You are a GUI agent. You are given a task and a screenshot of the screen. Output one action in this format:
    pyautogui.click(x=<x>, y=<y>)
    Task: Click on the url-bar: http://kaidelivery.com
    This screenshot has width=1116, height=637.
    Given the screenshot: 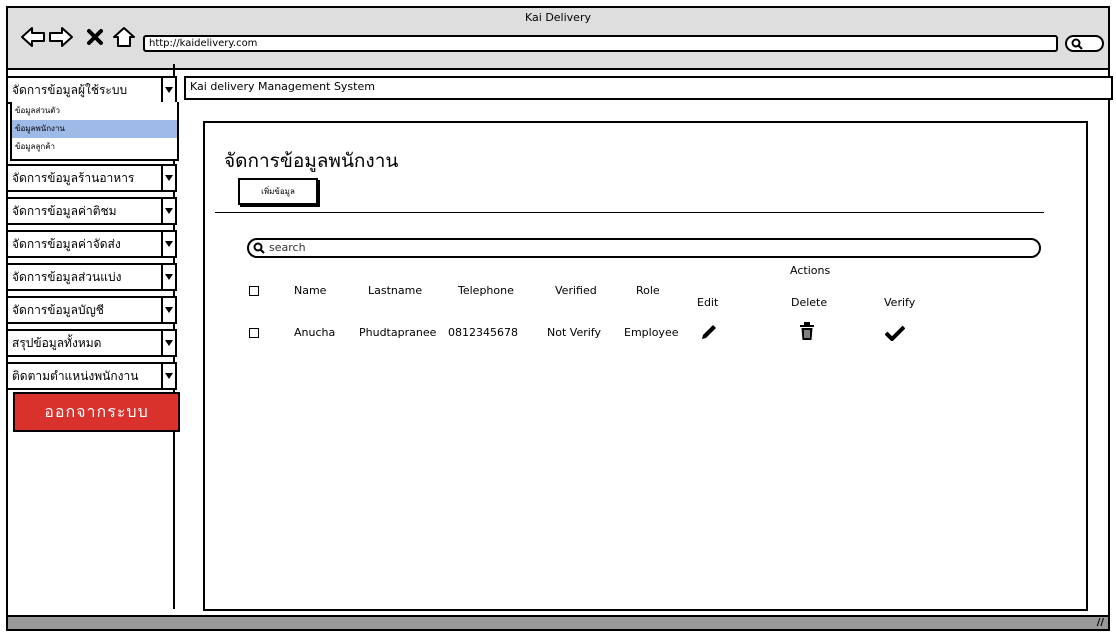 What is the action you would take?
    pyautogui.click(x=600, y=43)
    